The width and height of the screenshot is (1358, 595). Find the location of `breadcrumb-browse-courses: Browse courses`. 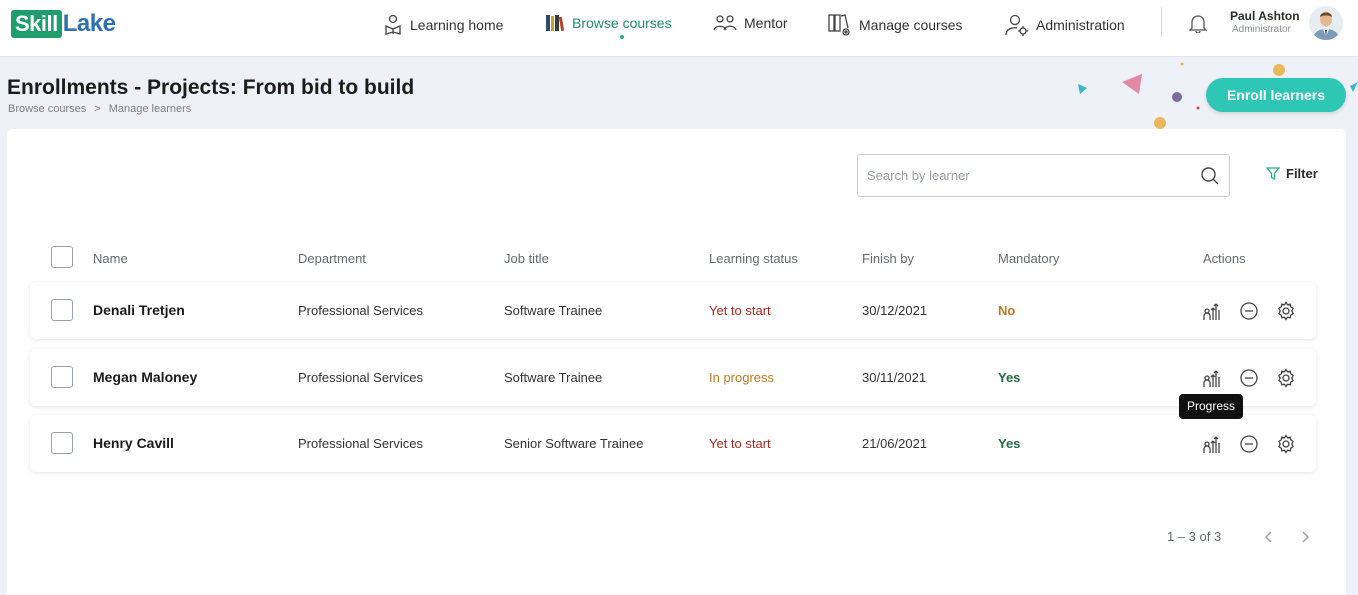

breadcrumb-browse-courses: Browse courses is located at coordinates (47, 109).